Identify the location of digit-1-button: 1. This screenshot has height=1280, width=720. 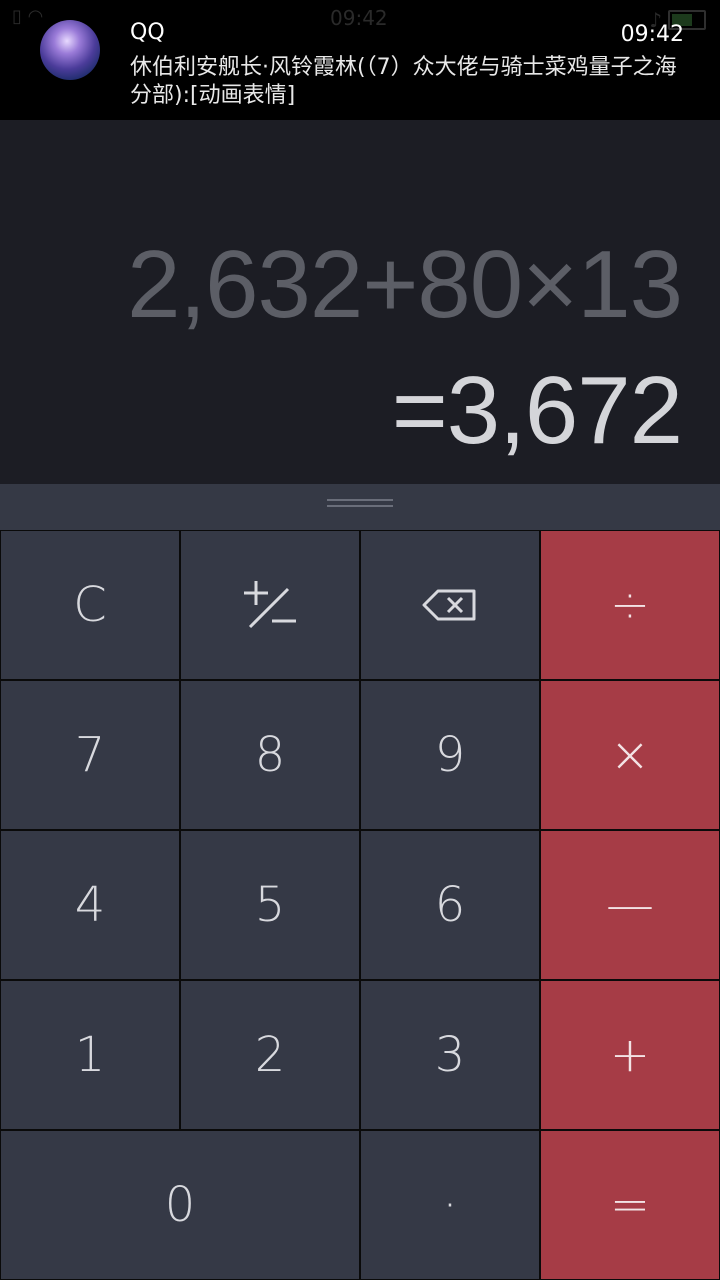
(90, 1055).